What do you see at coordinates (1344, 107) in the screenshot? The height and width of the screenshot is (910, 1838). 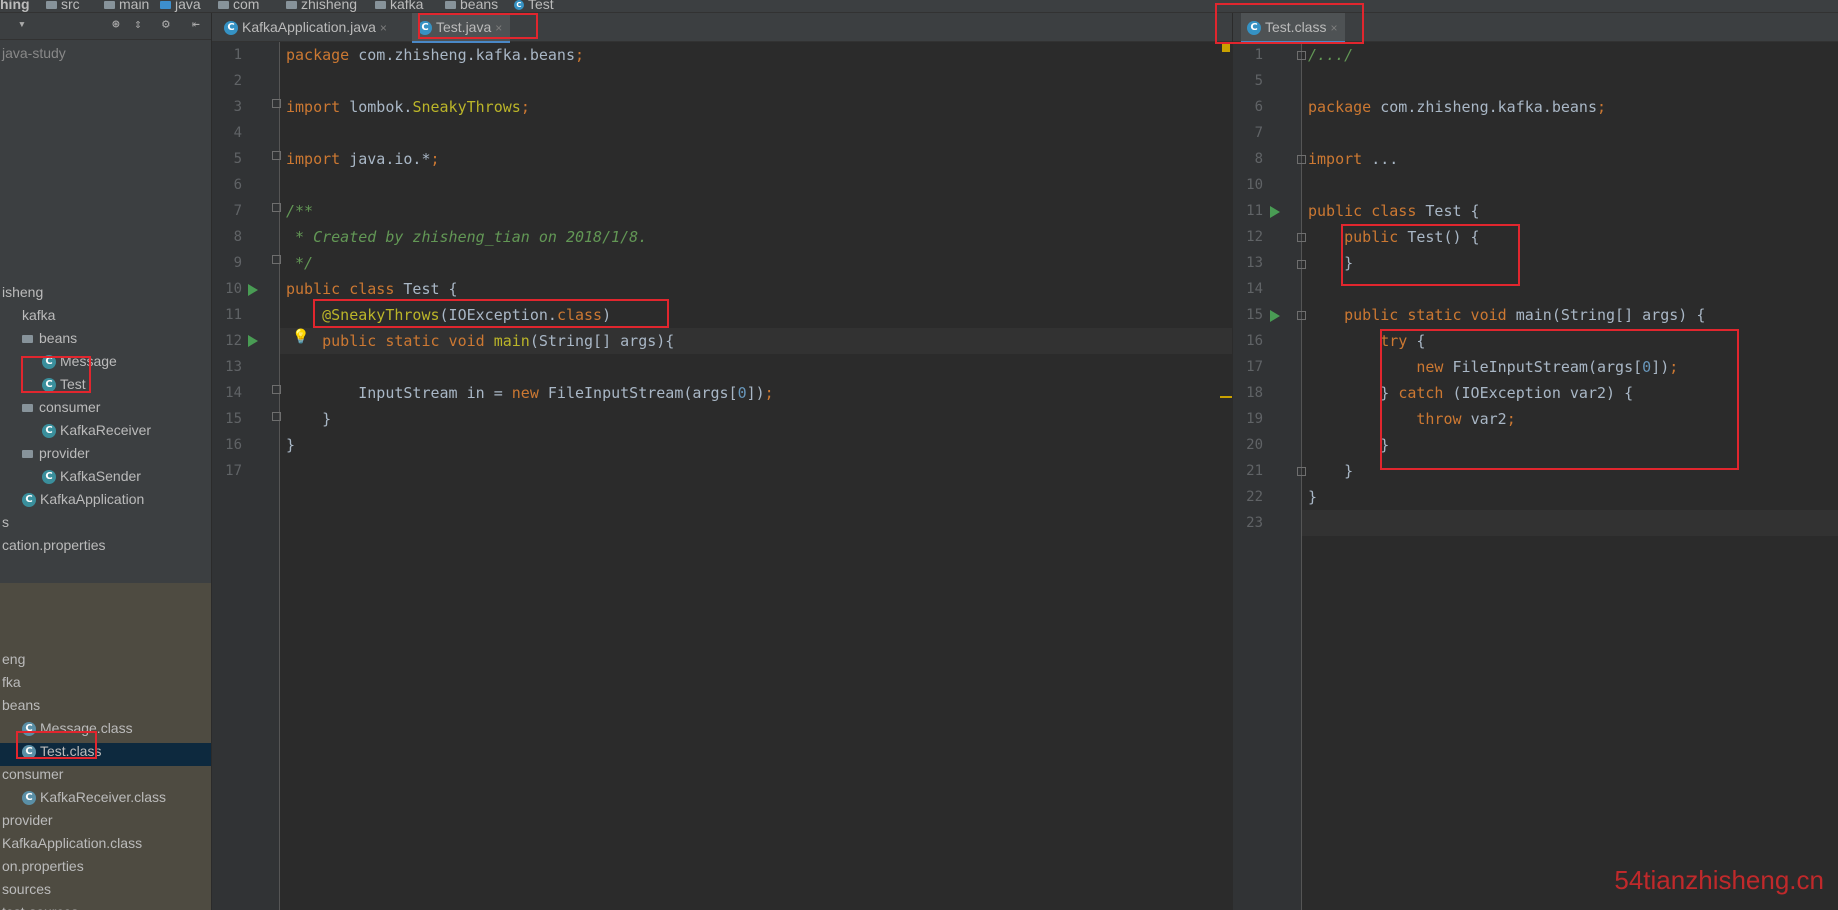 I see `code-token: package` at bounding box center [1344, 107].